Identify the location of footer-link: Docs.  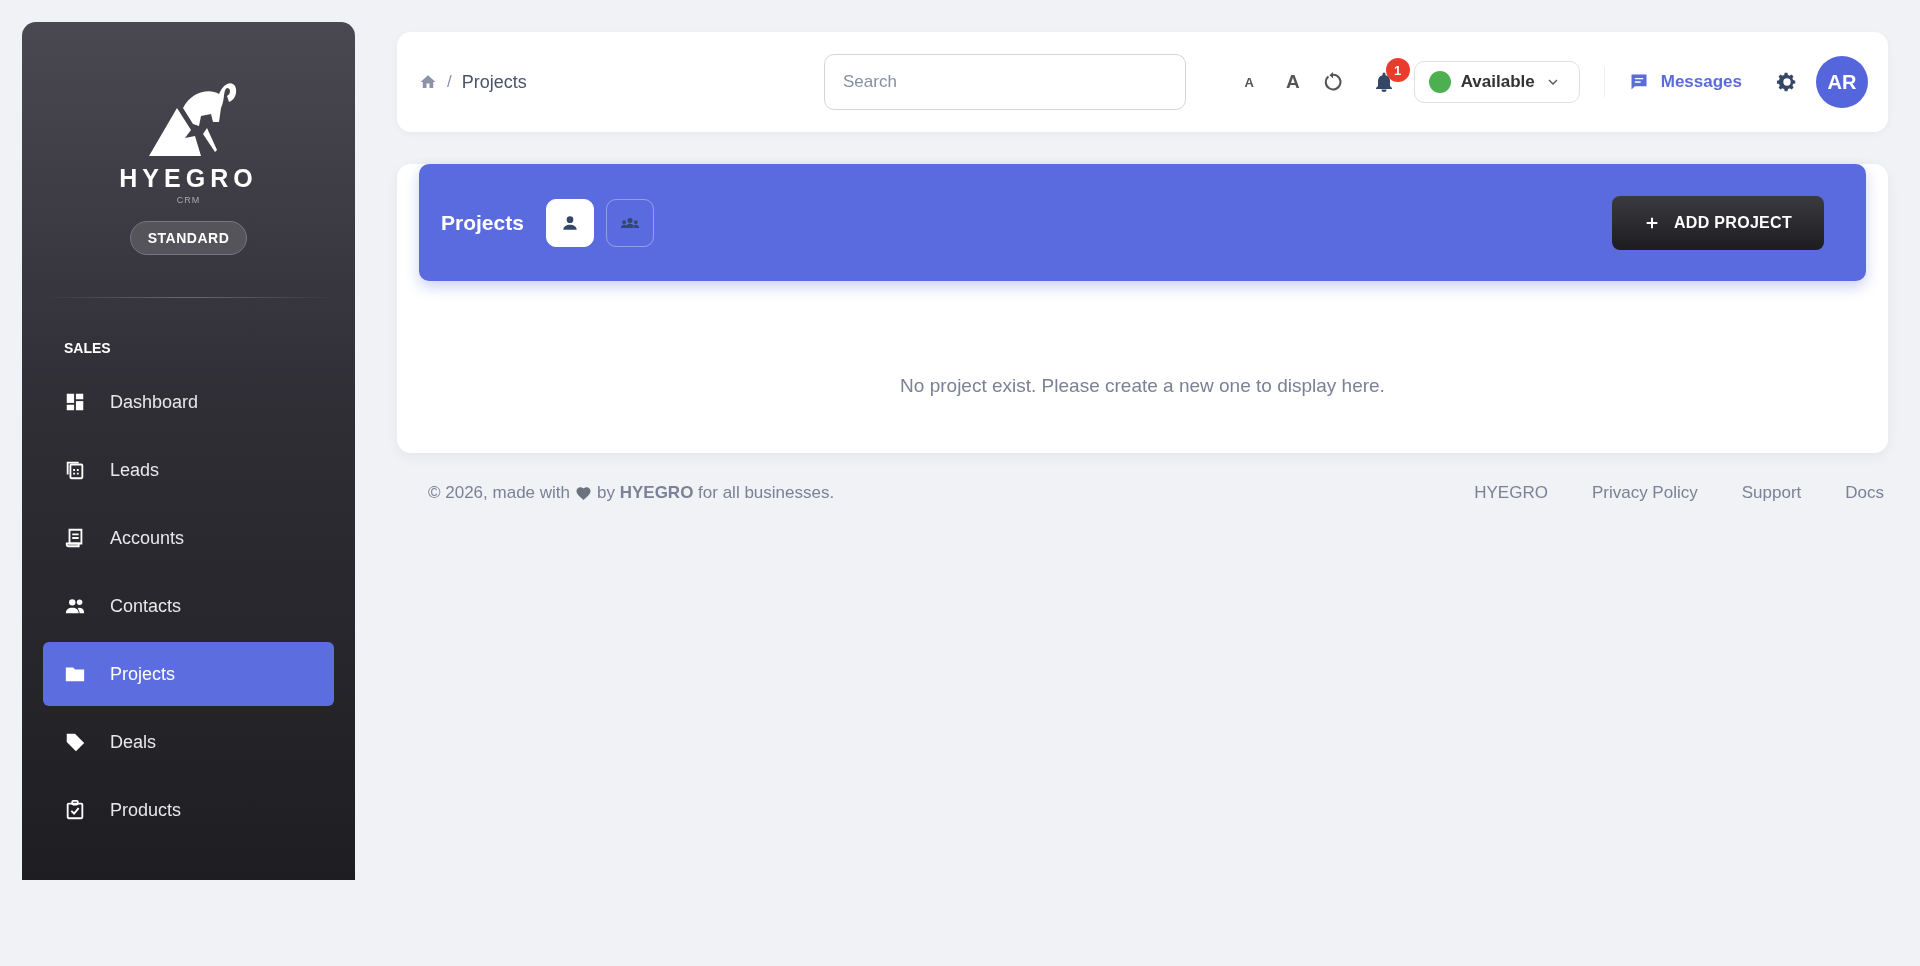
(1864, 493).